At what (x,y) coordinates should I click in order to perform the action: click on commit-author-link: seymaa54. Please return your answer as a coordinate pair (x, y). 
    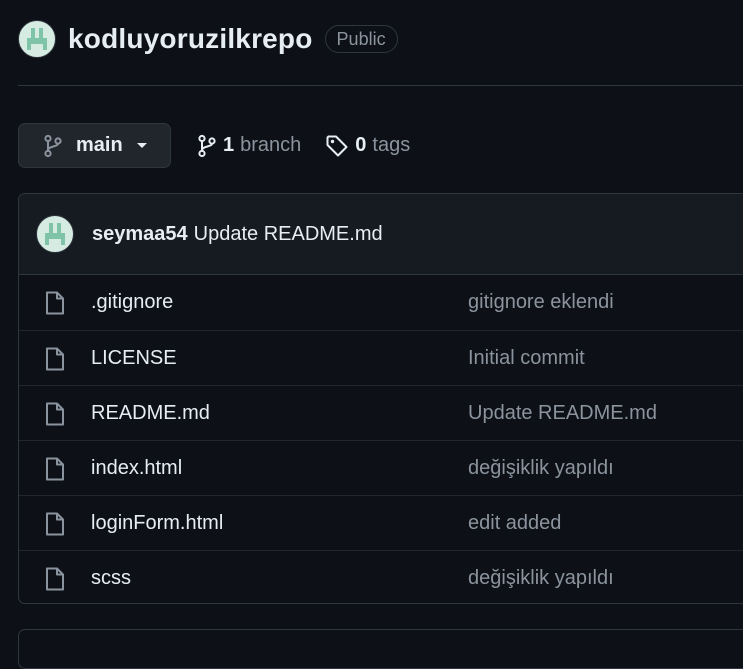
    Looking at the image, I should click on (140, 234).